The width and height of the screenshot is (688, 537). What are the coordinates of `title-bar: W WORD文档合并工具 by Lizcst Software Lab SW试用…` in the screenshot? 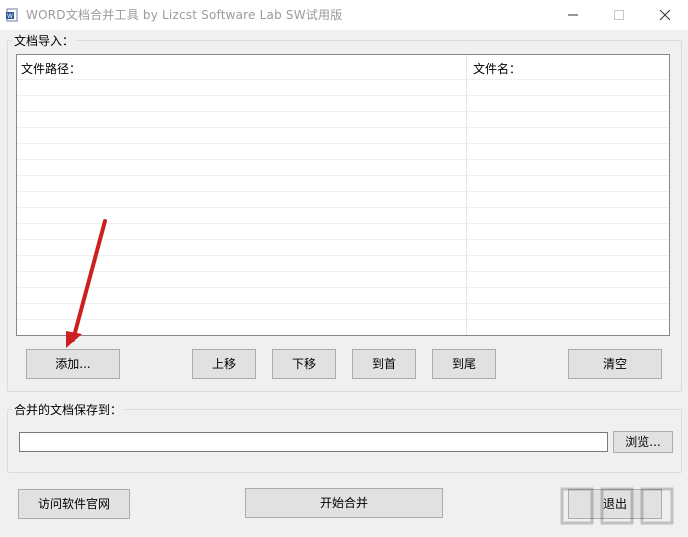 It's located at (344, 15).